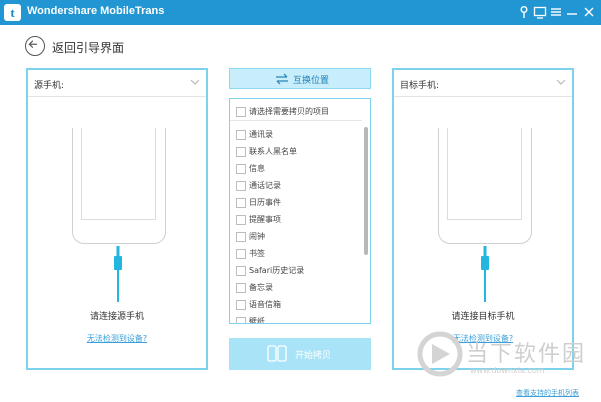  I want to click on app-logo: t, so click(12, 12).